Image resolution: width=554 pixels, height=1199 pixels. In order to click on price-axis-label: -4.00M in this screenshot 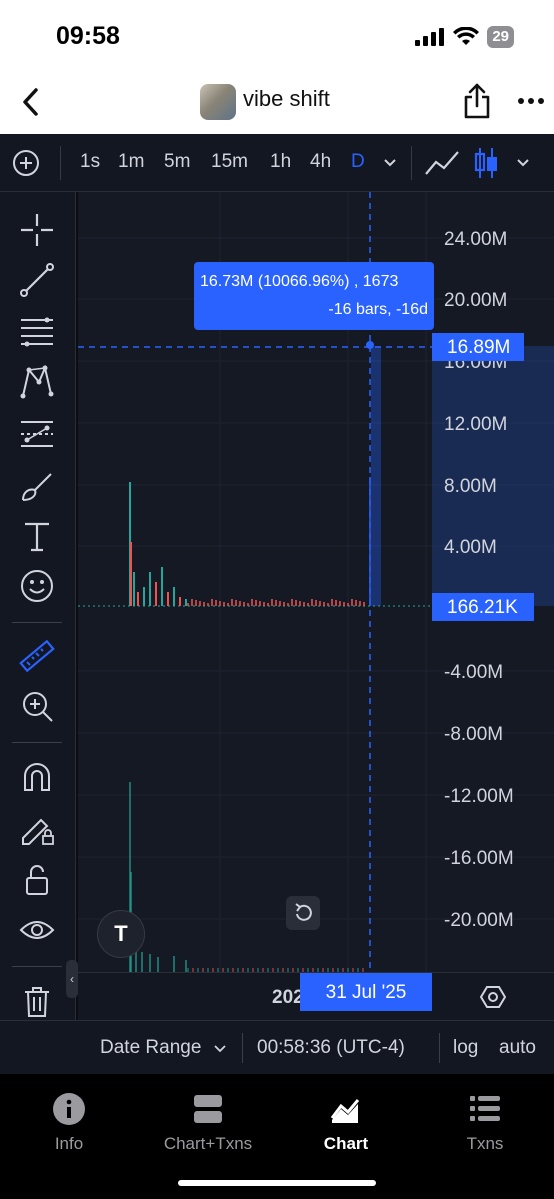, I will do `click(473, 672)`.